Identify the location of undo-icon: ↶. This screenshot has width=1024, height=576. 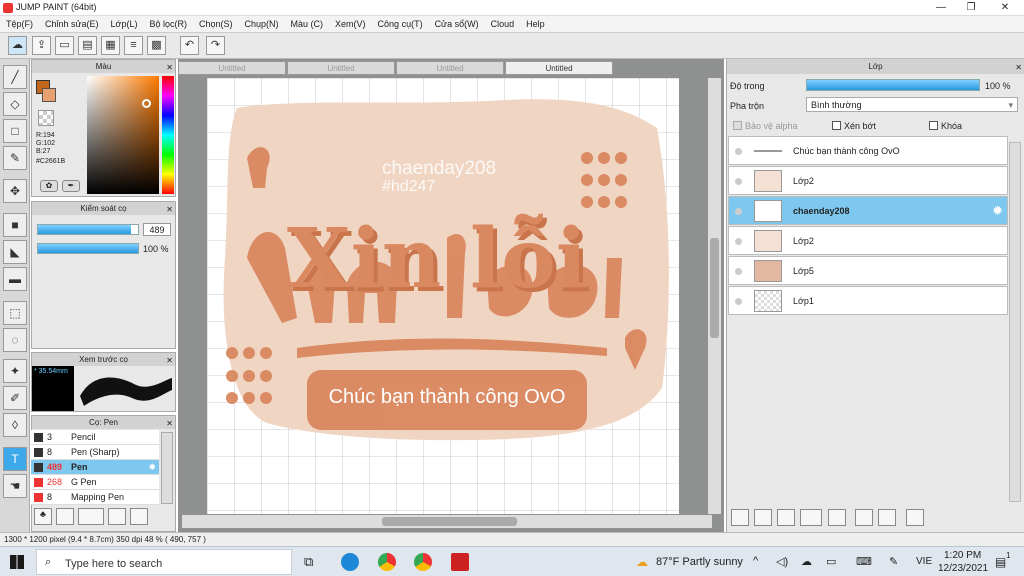
(189, 45).